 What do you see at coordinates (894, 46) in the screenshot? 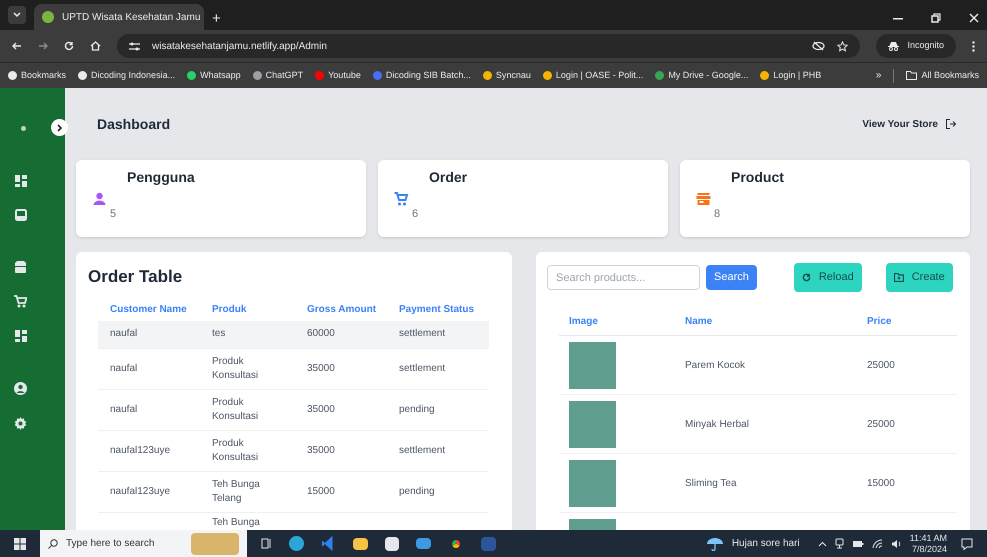
I see `incognito-icon` at bounding box center [894, 46].